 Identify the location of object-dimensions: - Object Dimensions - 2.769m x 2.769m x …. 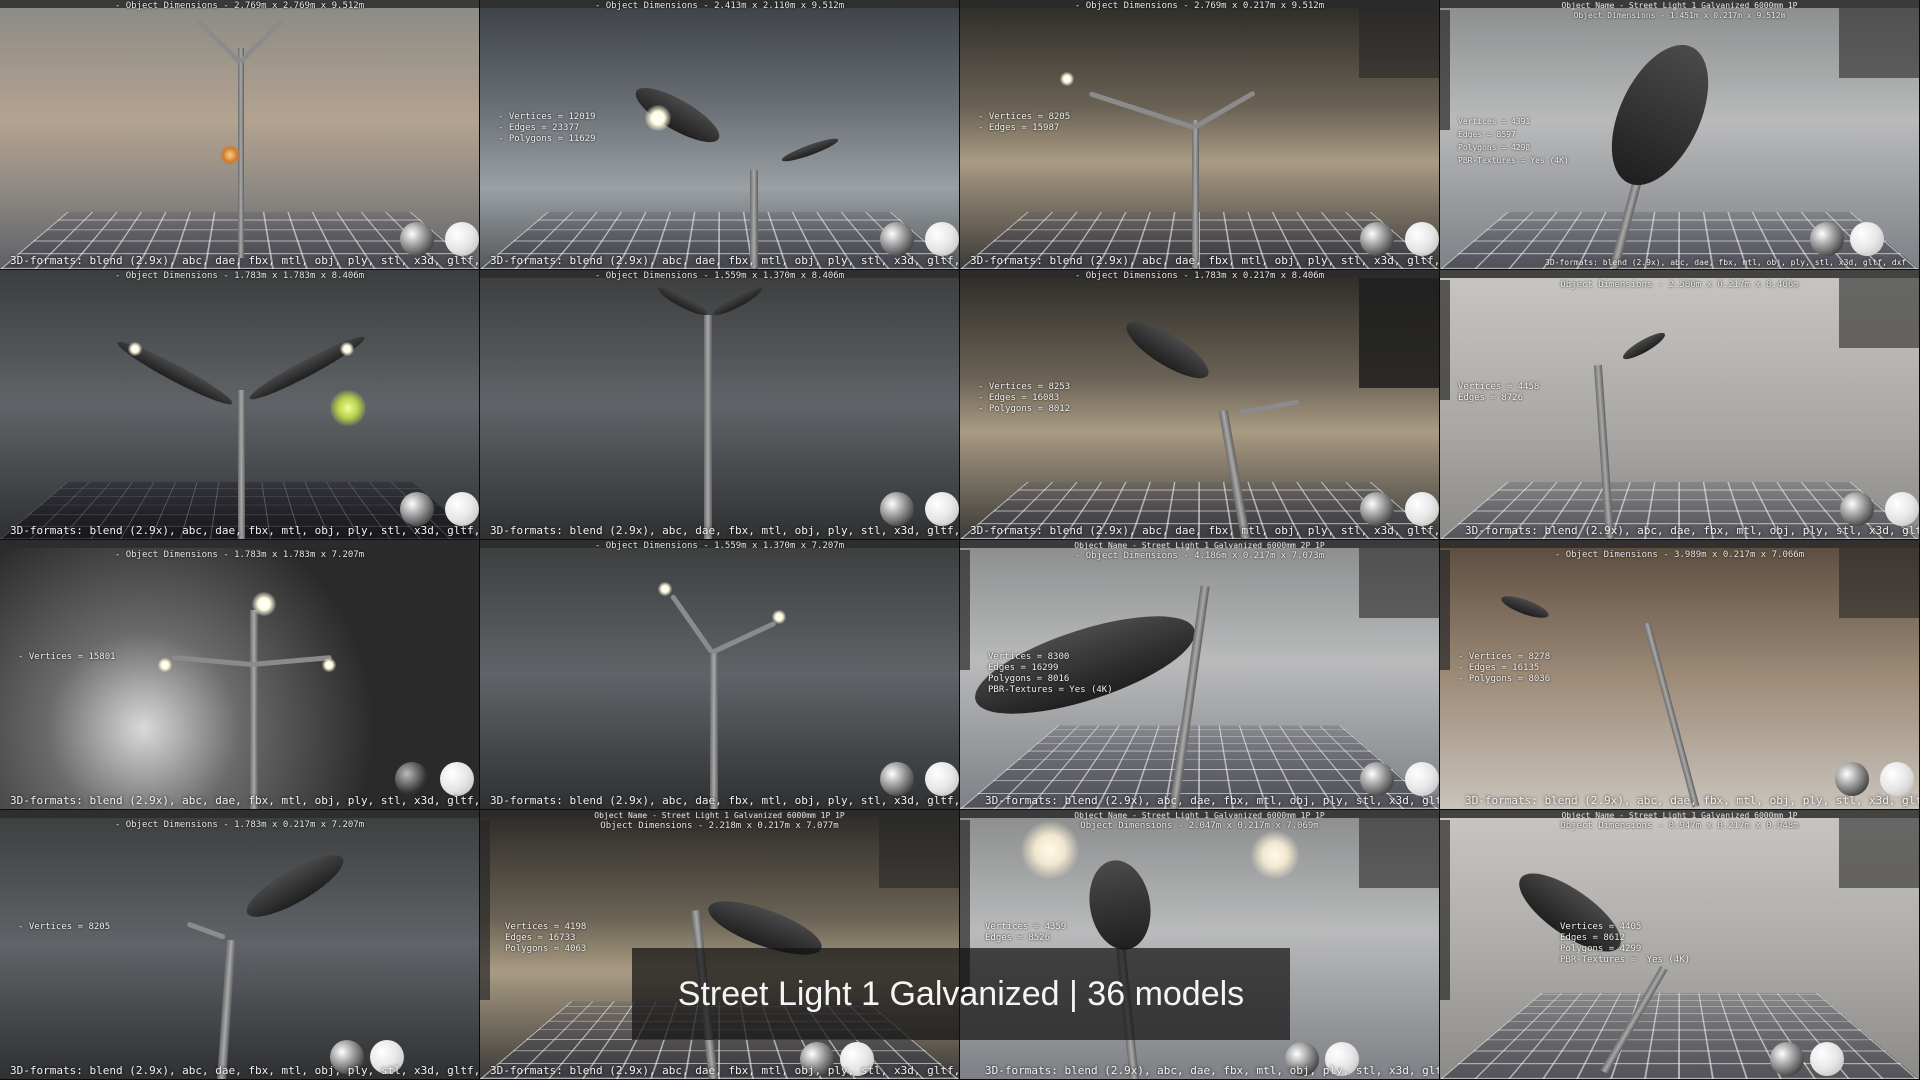
(239, 6).